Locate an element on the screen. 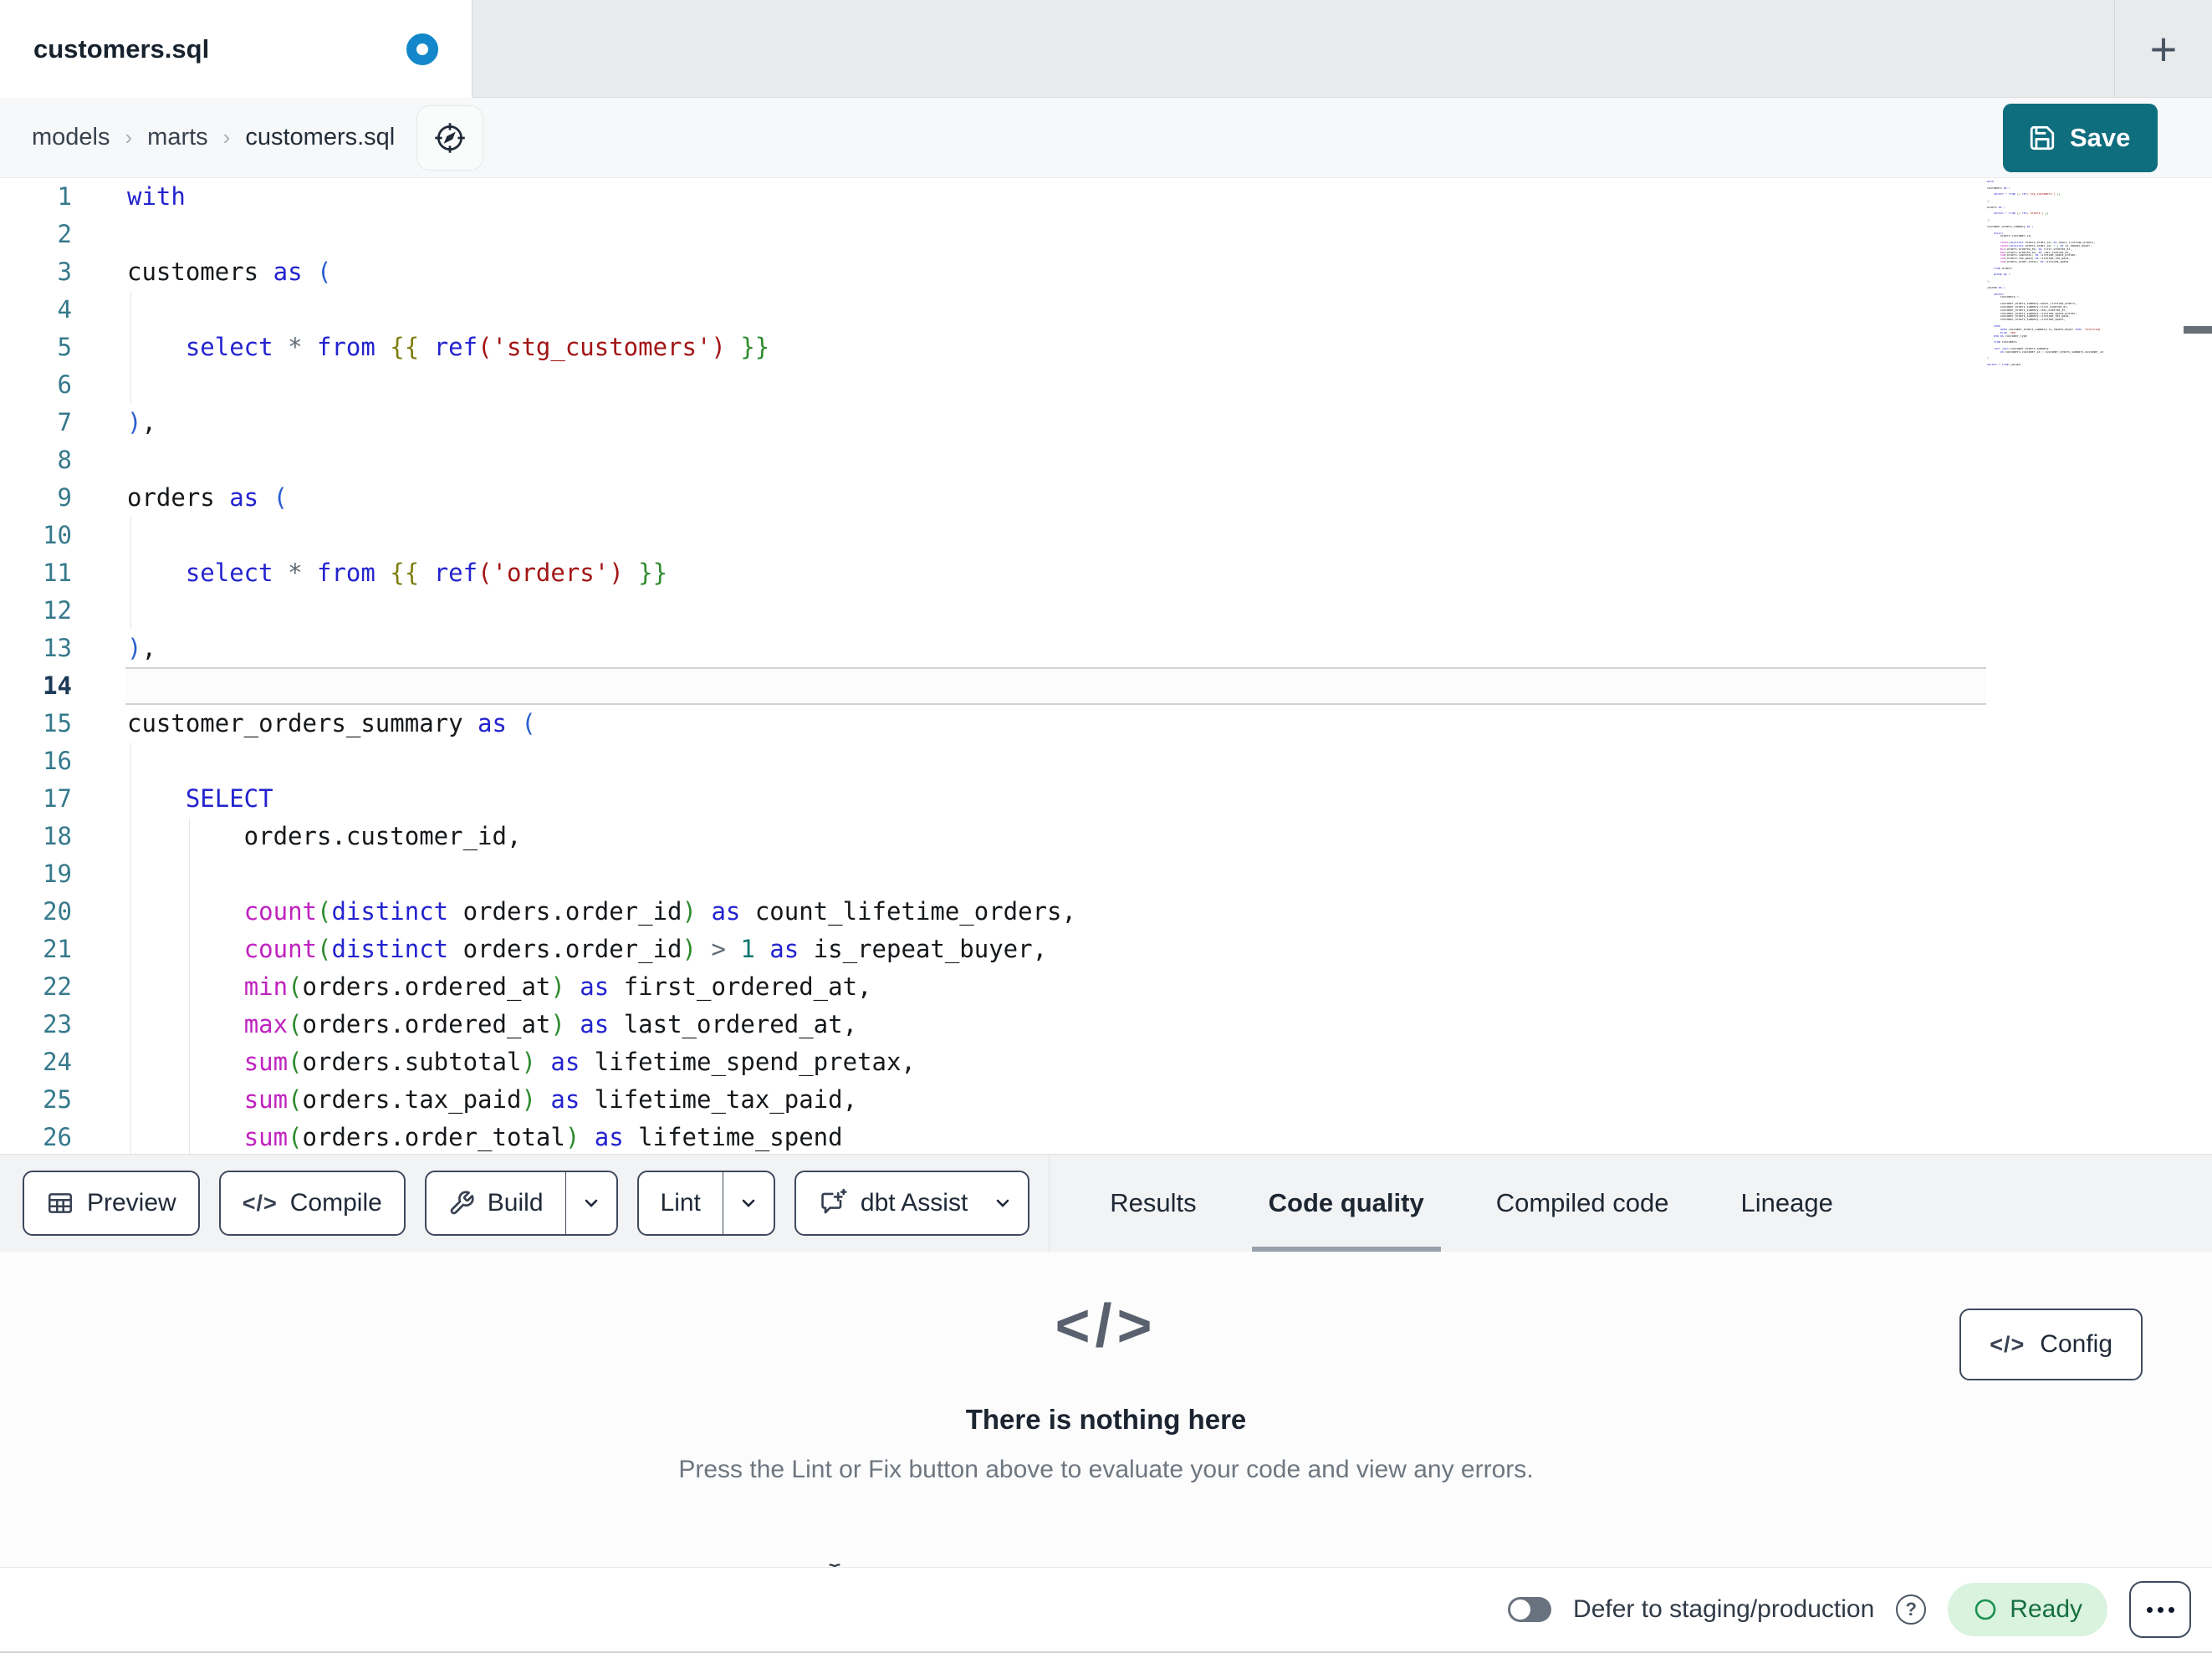 The image size is (2212, 1653). line-number: 12 is located at coordinates (58, 610).